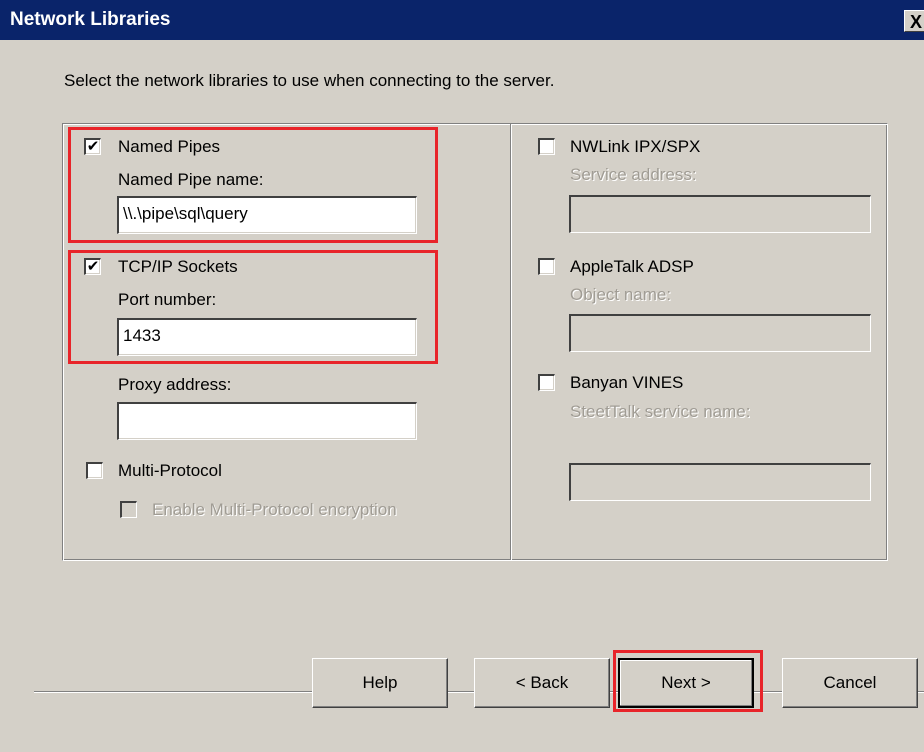  I want to click on streettalk-name-input, so click(720, 482).